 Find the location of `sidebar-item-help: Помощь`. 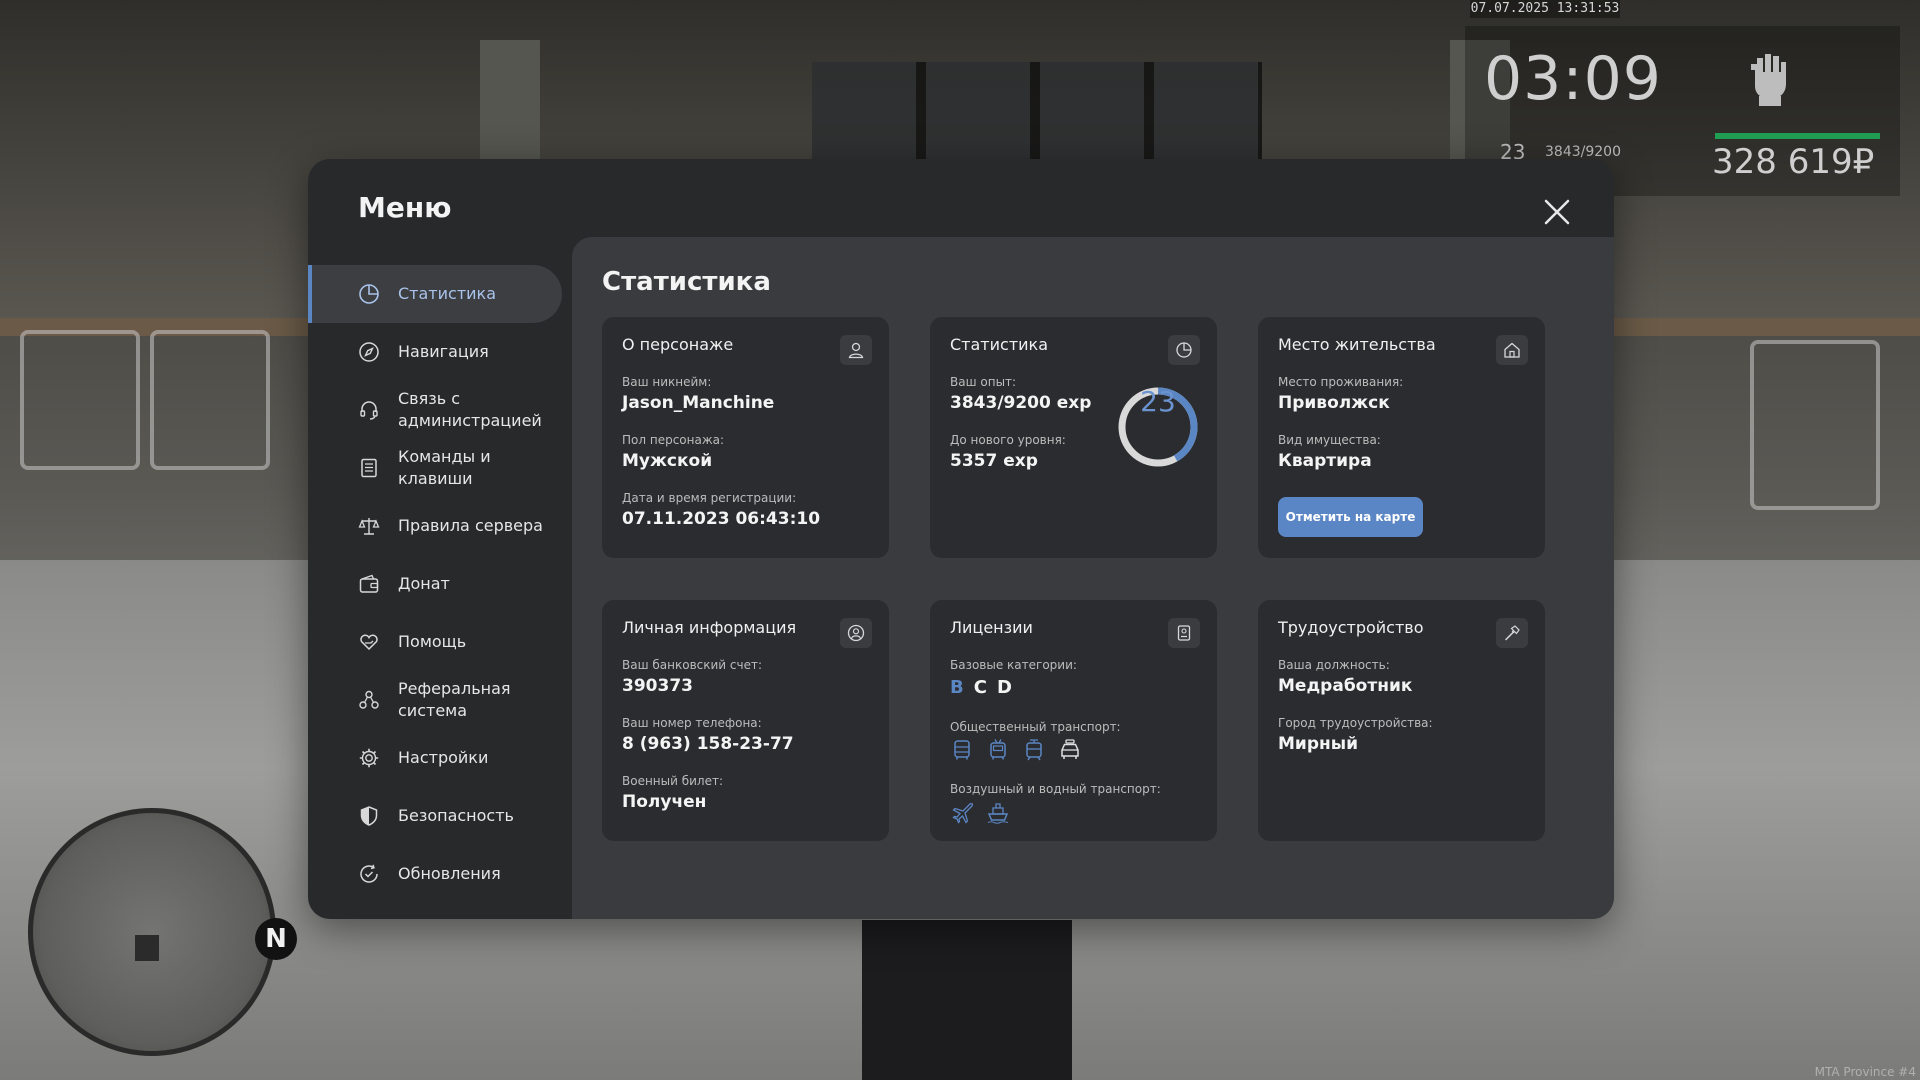

sidebar-item-help: Помощь is located at coordinates (435, 642).